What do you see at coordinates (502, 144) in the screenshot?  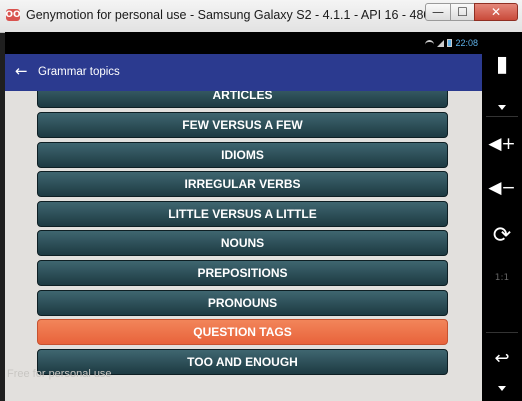 I see `volume-up-icon: ◀+` at bounding box center [502, 144].